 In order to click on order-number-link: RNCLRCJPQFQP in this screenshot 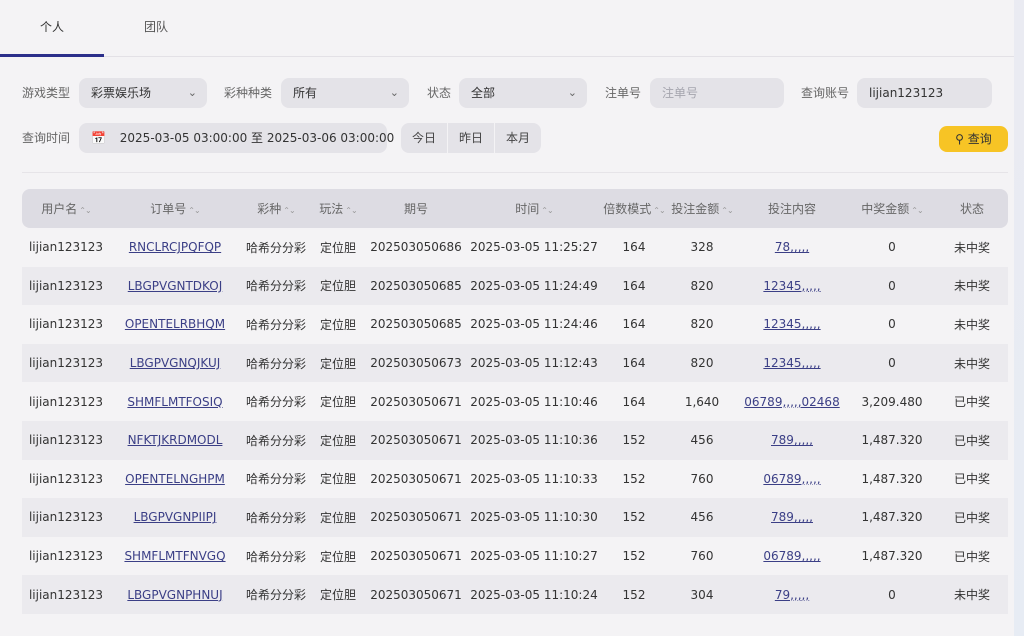, I will do `click(175, 247)`.